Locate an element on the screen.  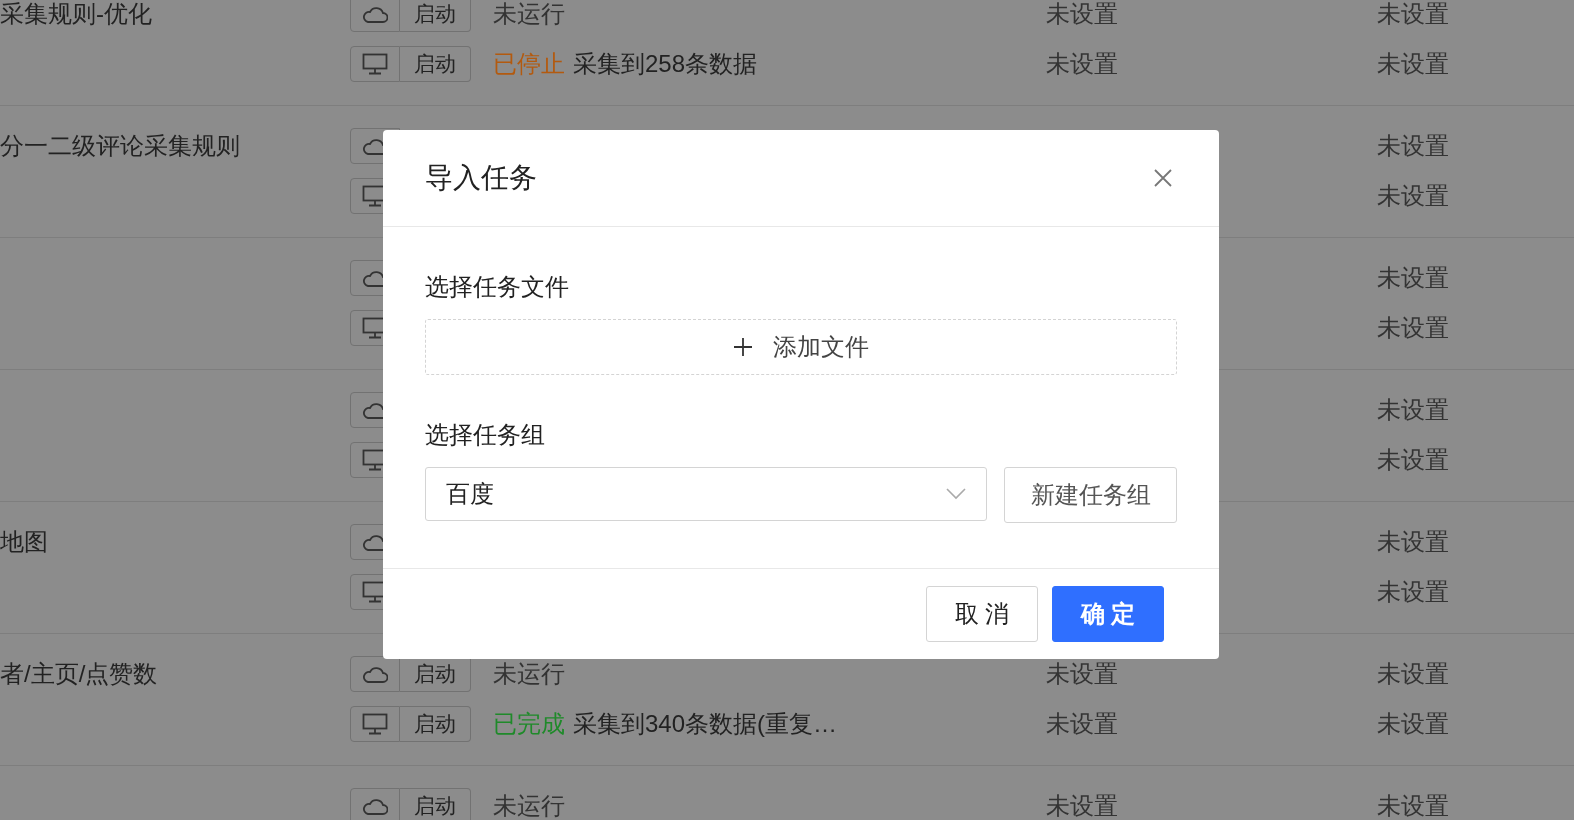
plus-icon is located at coordinates (743, 347).